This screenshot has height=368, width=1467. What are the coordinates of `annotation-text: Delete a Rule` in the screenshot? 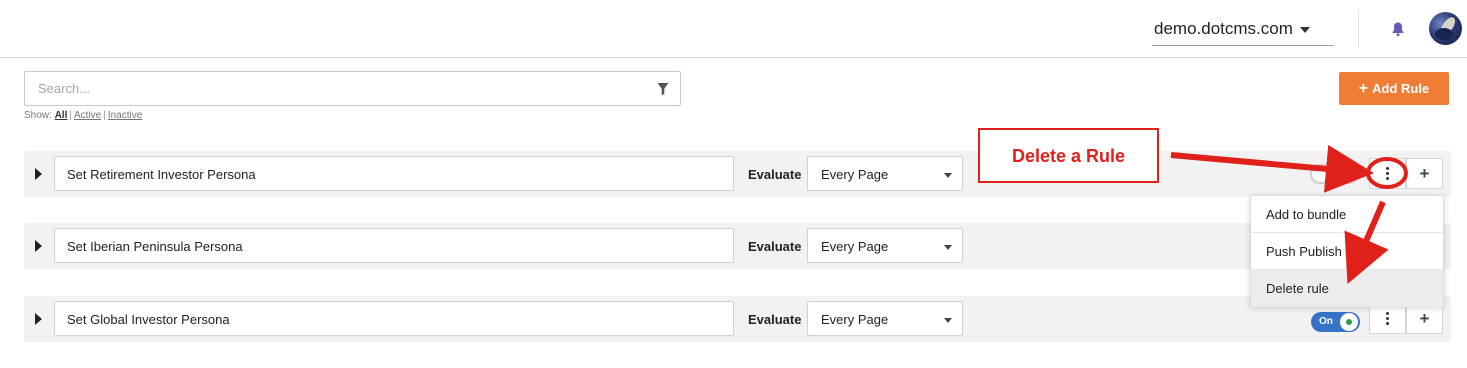 It's located at (1068, 156).